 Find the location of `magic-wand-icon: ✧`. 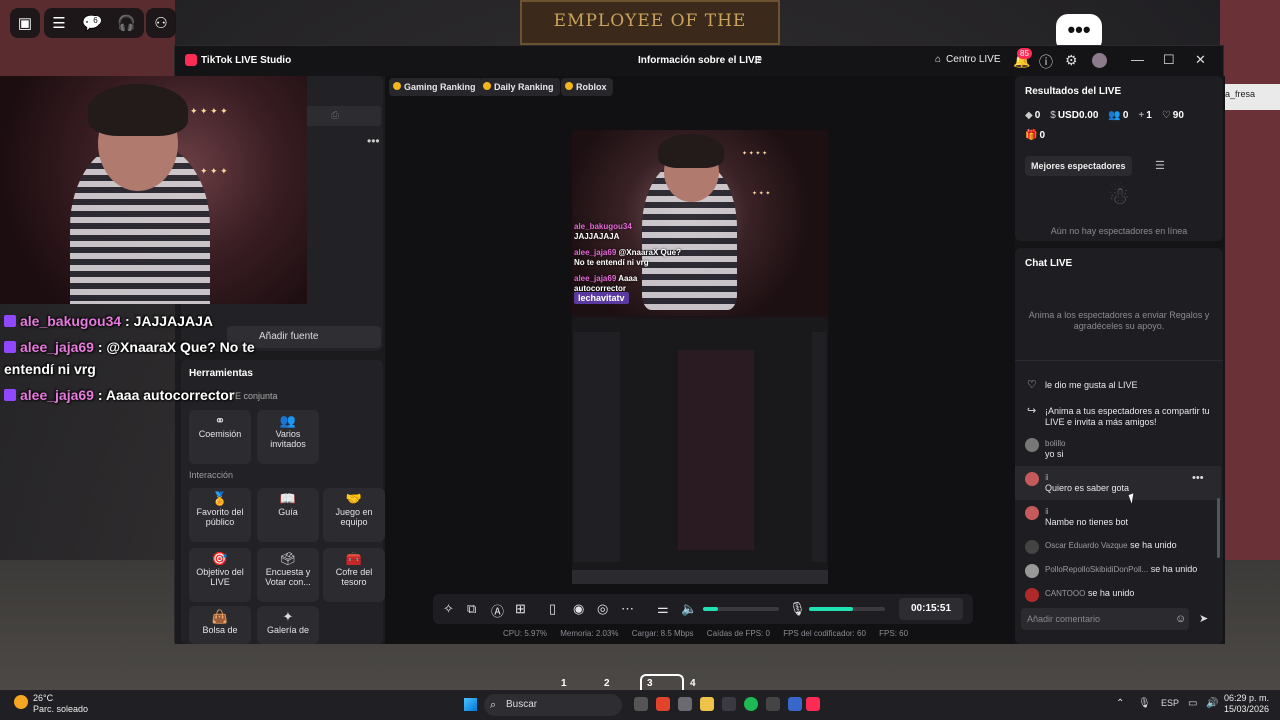

magic-wand-icon: ✧ is located at coordinates (448, 609).